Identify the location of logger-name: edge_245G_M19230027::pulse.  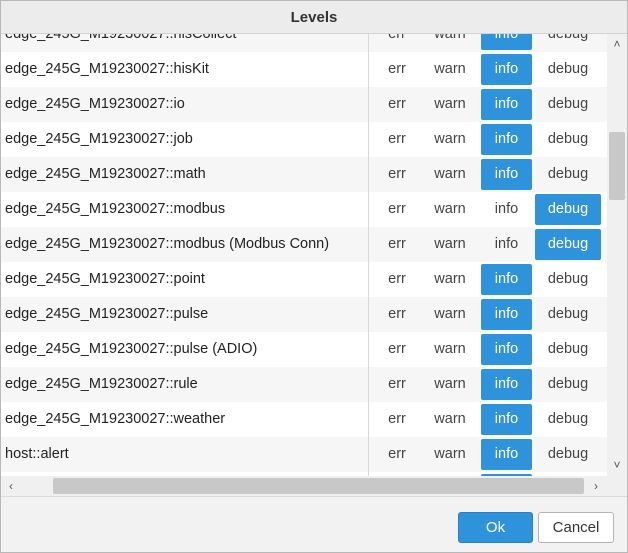
(185, 314).